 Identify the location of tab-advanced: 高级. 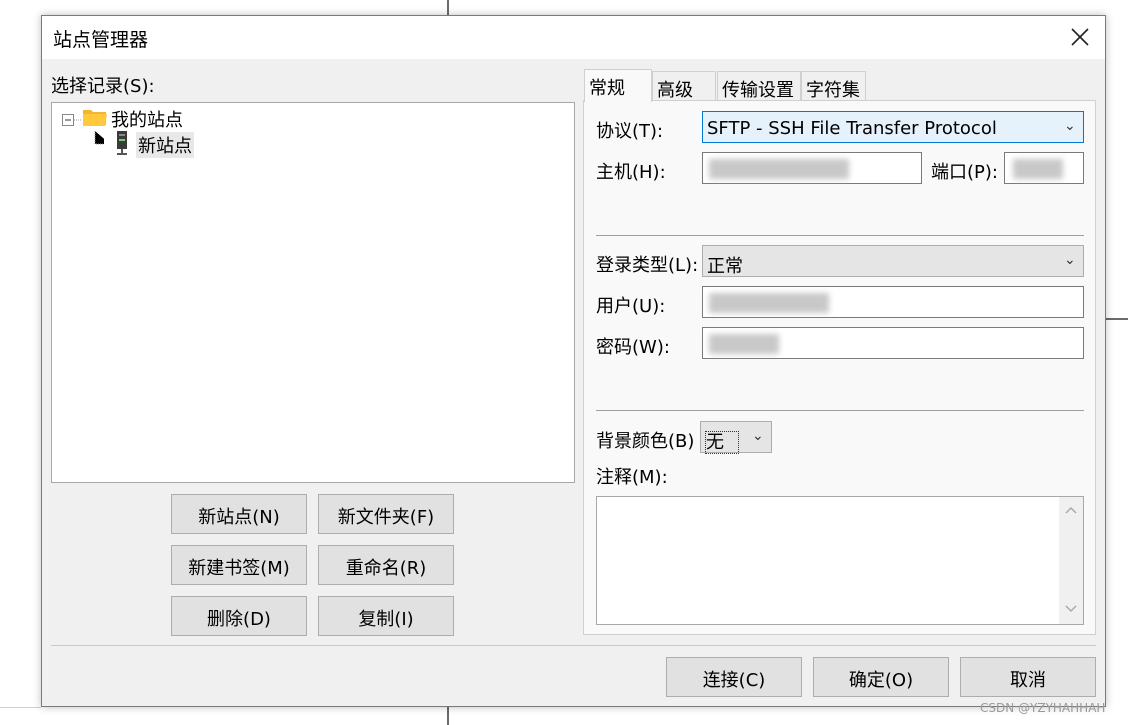
(684, 86).